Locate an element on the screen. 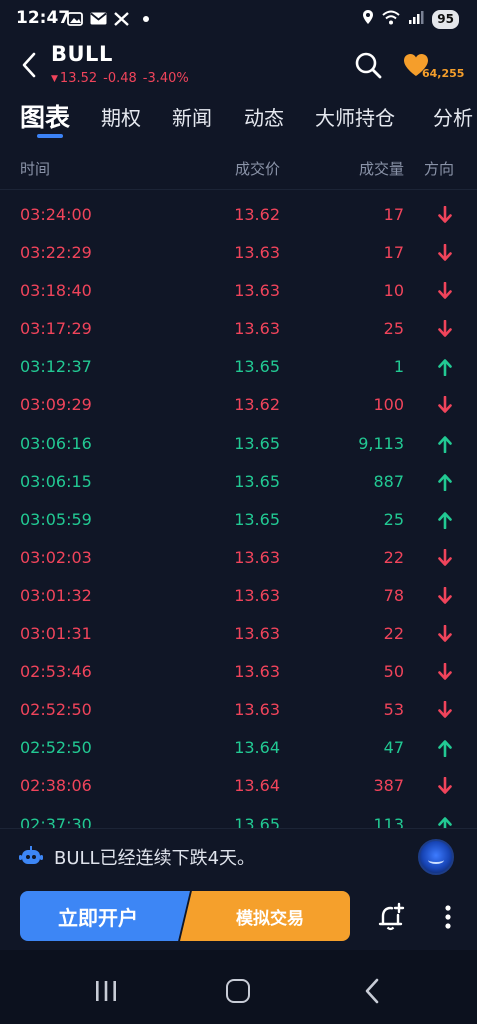  trade-volume: 10 is located at coordinates (393, 291).